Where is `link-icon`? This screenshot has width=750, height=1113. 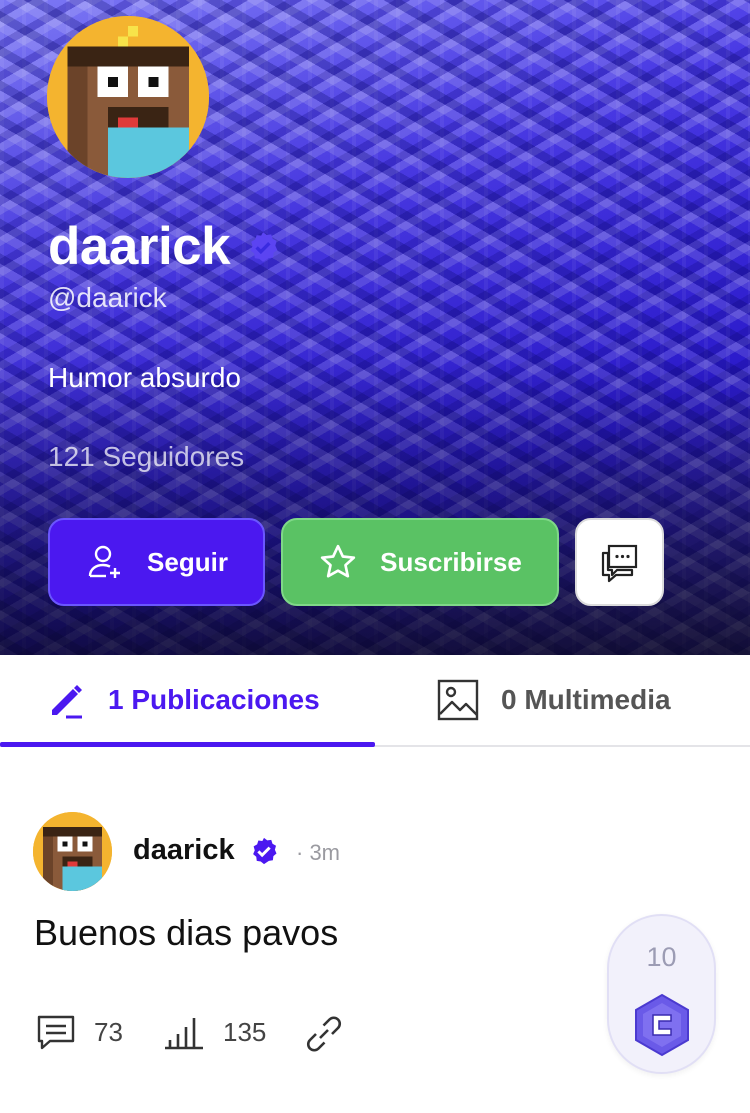
link-icon is located at coordinates (324, 1034).